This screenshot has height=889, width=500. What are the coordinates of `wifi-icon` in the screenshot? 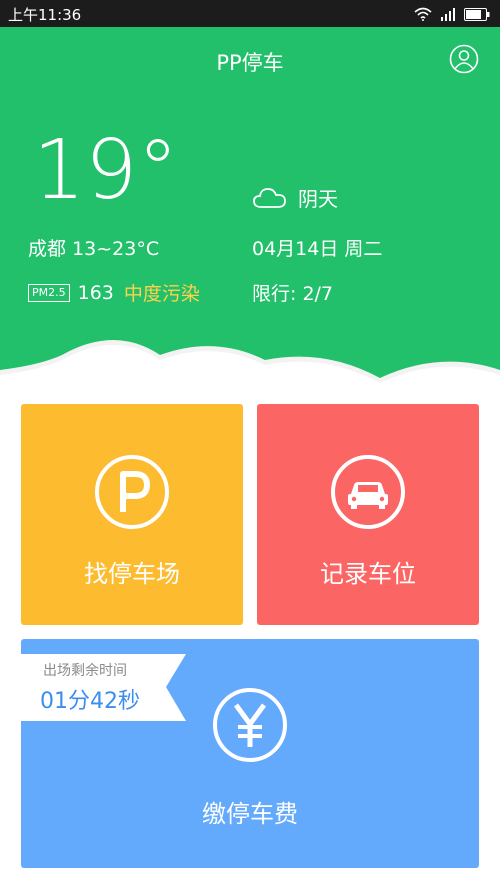 It's located at (423, 14).